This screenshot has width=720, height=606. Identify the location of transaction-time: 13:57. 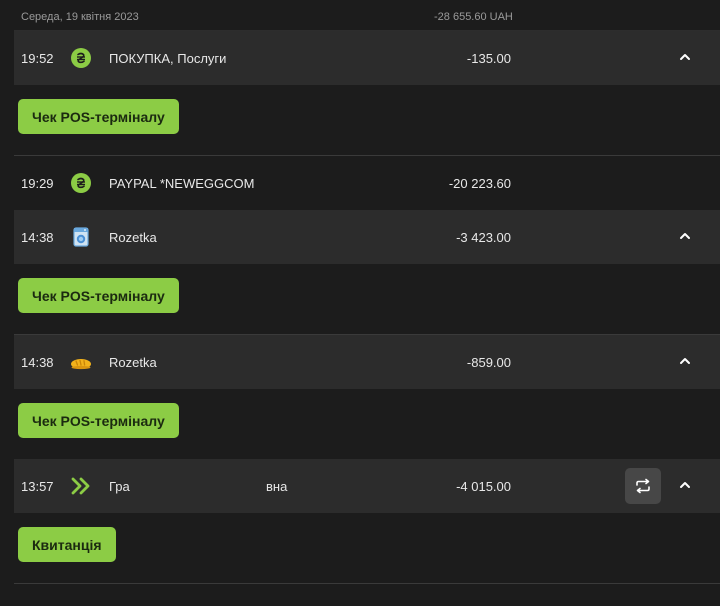
(37, 486).